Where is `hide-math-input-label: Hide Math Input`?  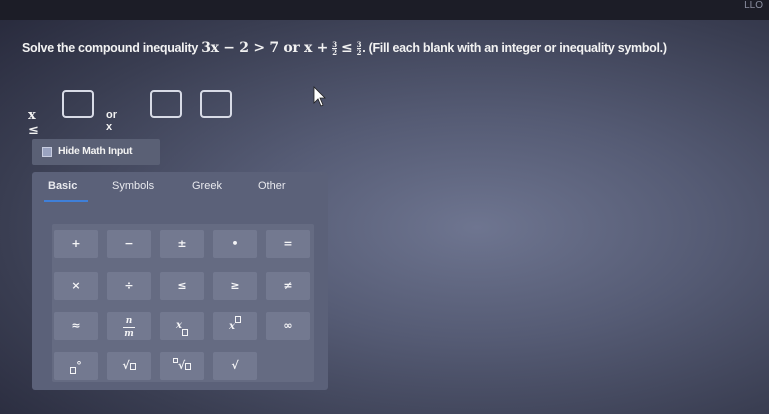 hide-math-input-label: Hide Math Input is located at coordinates (95, 151).